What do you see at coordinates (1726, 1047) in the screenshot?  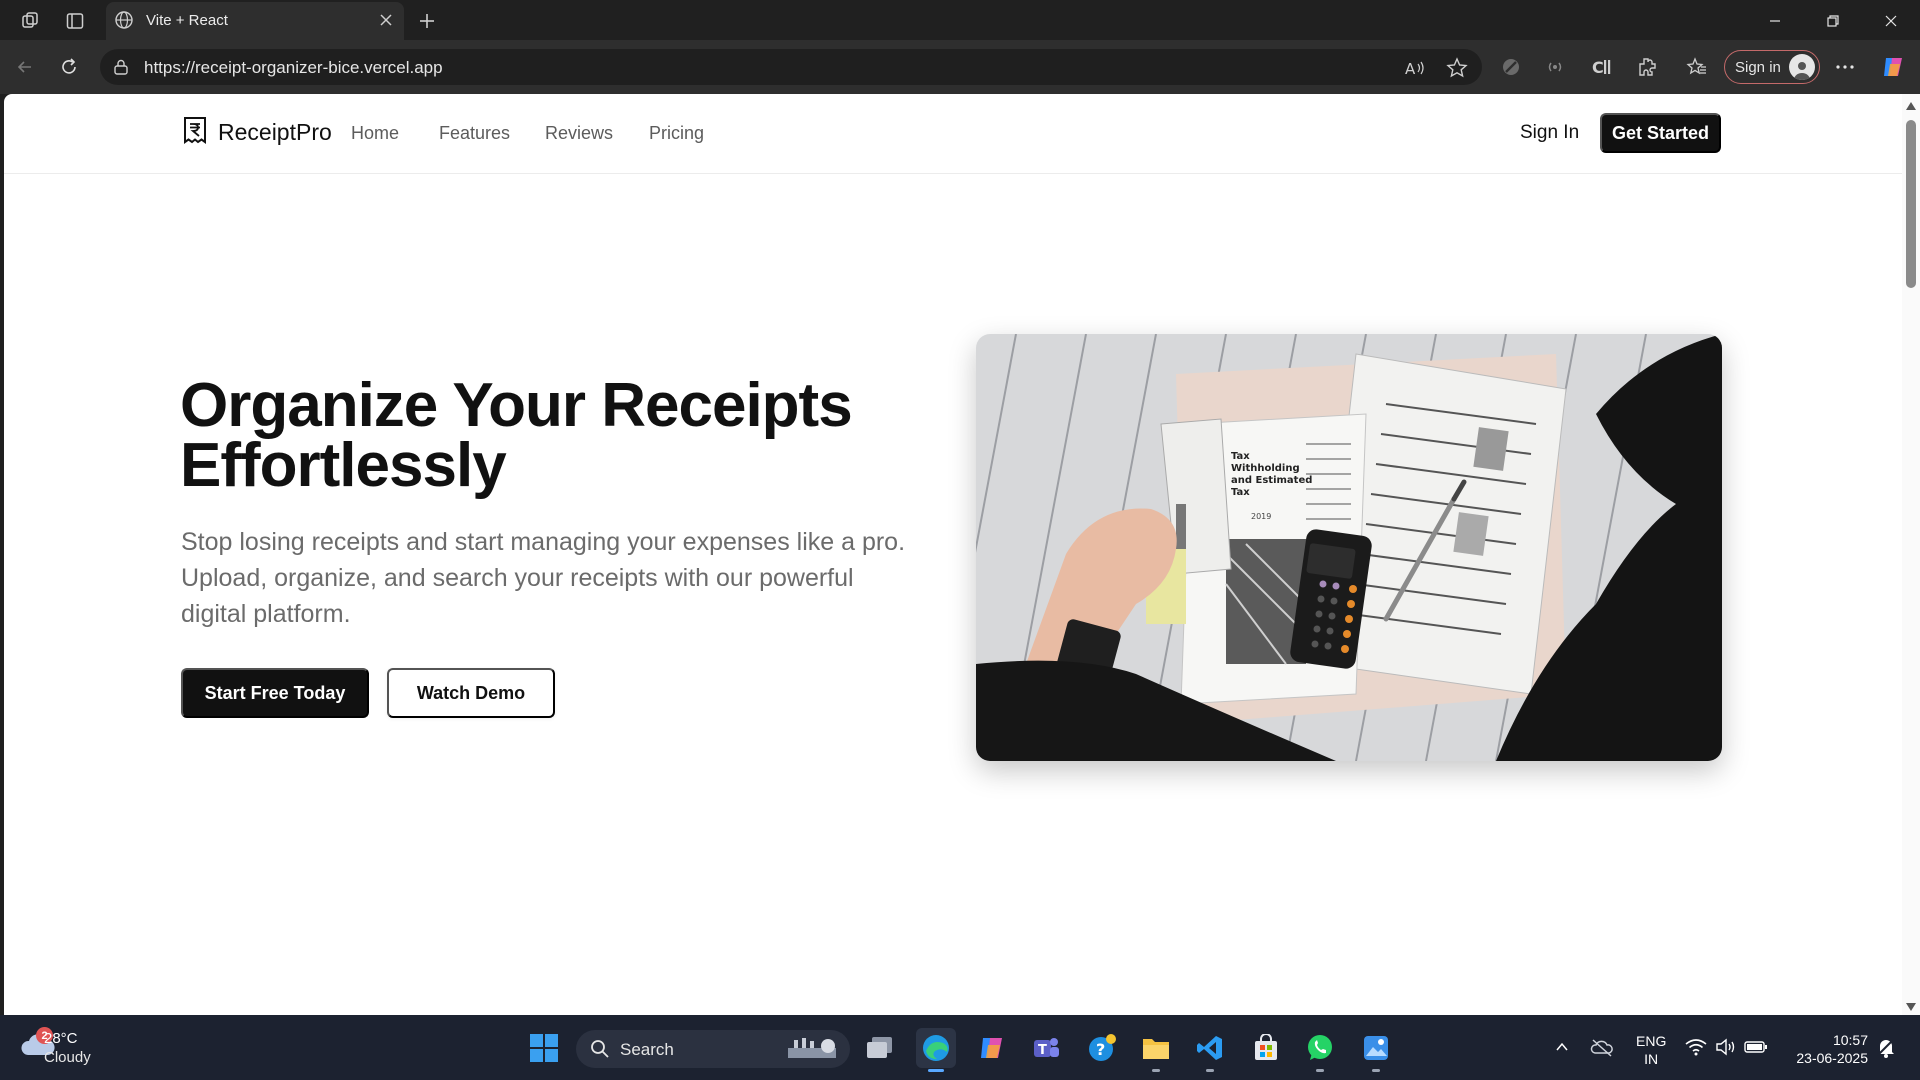 I see `volume-icon` at bounding box center [1726, 1047].